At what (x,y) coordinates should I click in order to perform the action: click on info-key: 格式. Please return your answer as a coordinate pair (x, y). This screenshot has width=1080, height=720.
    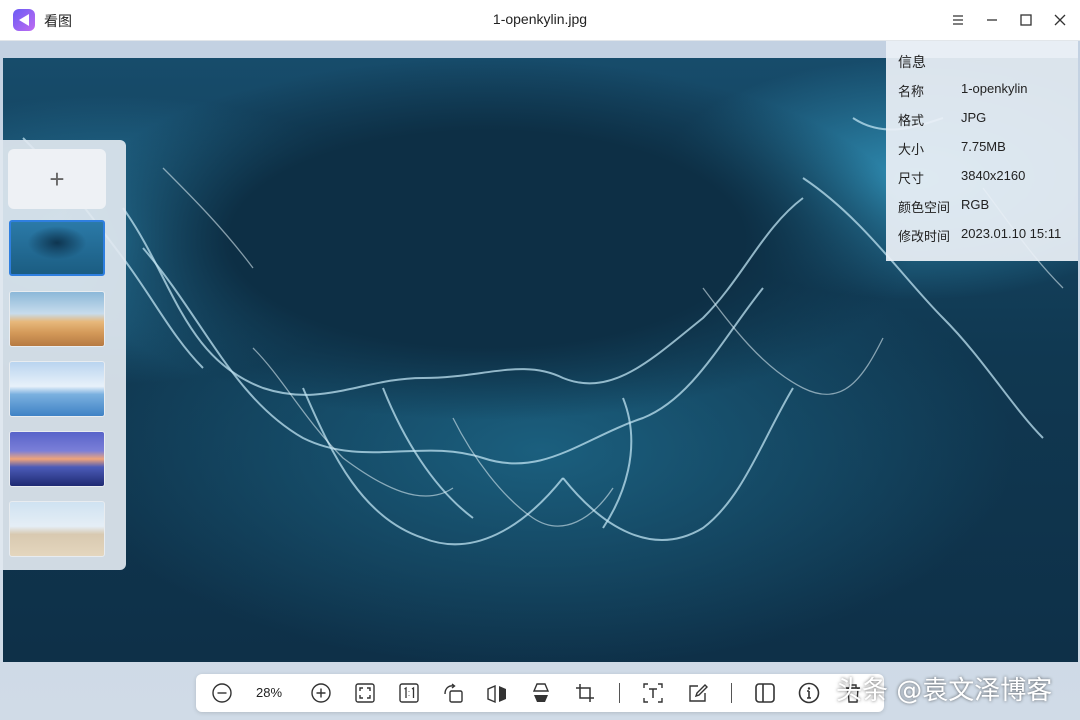
    Looking at the image, I should click on (911, 120).